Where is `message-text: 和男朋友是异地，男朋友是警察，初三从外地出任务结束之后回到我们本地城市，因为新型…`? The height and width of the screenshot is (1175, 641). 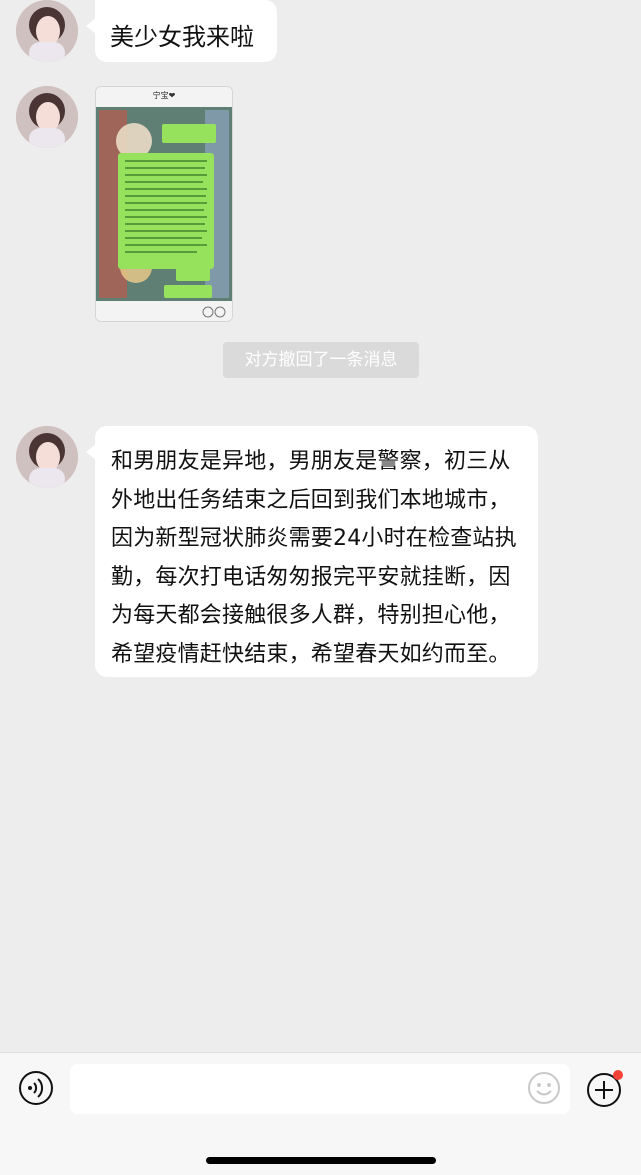 message-text: 和男朋友是异地，男朋友是警察，初三从外地出任务结束之后回到我们本地城市，因为新型… is located at coordinates (314, 558).